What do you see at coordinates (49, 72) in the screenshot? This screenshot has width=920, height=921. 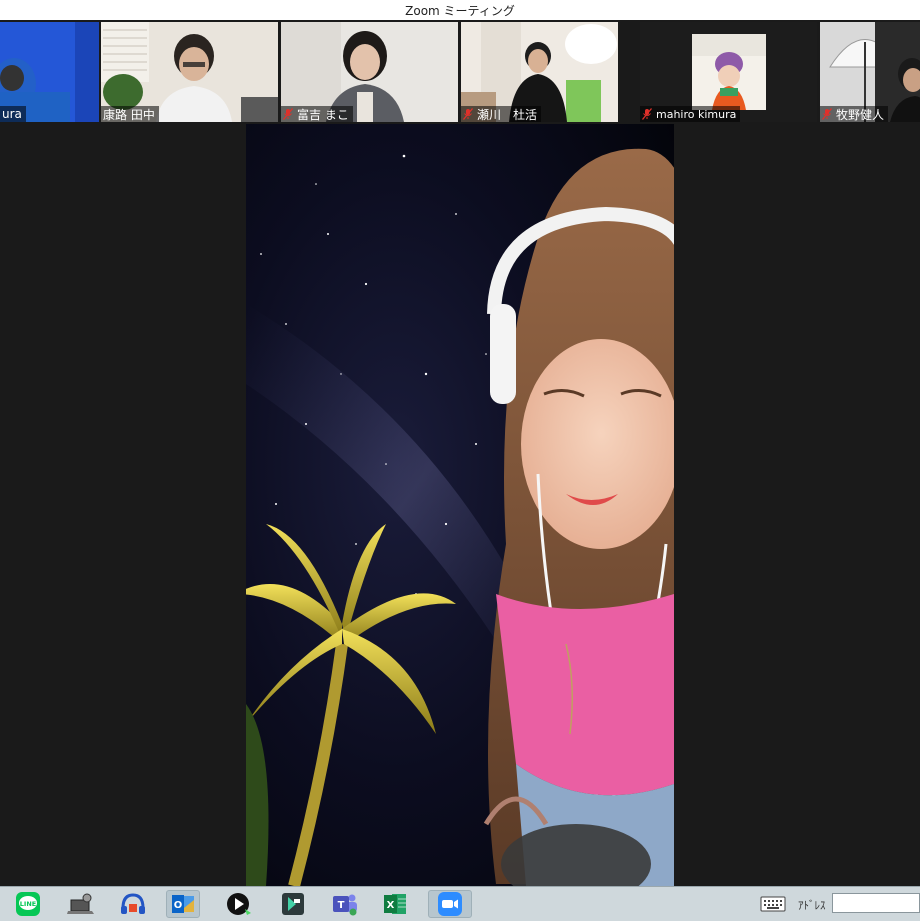 I see `participant-tile: ura` at bounding box center [49, 72].